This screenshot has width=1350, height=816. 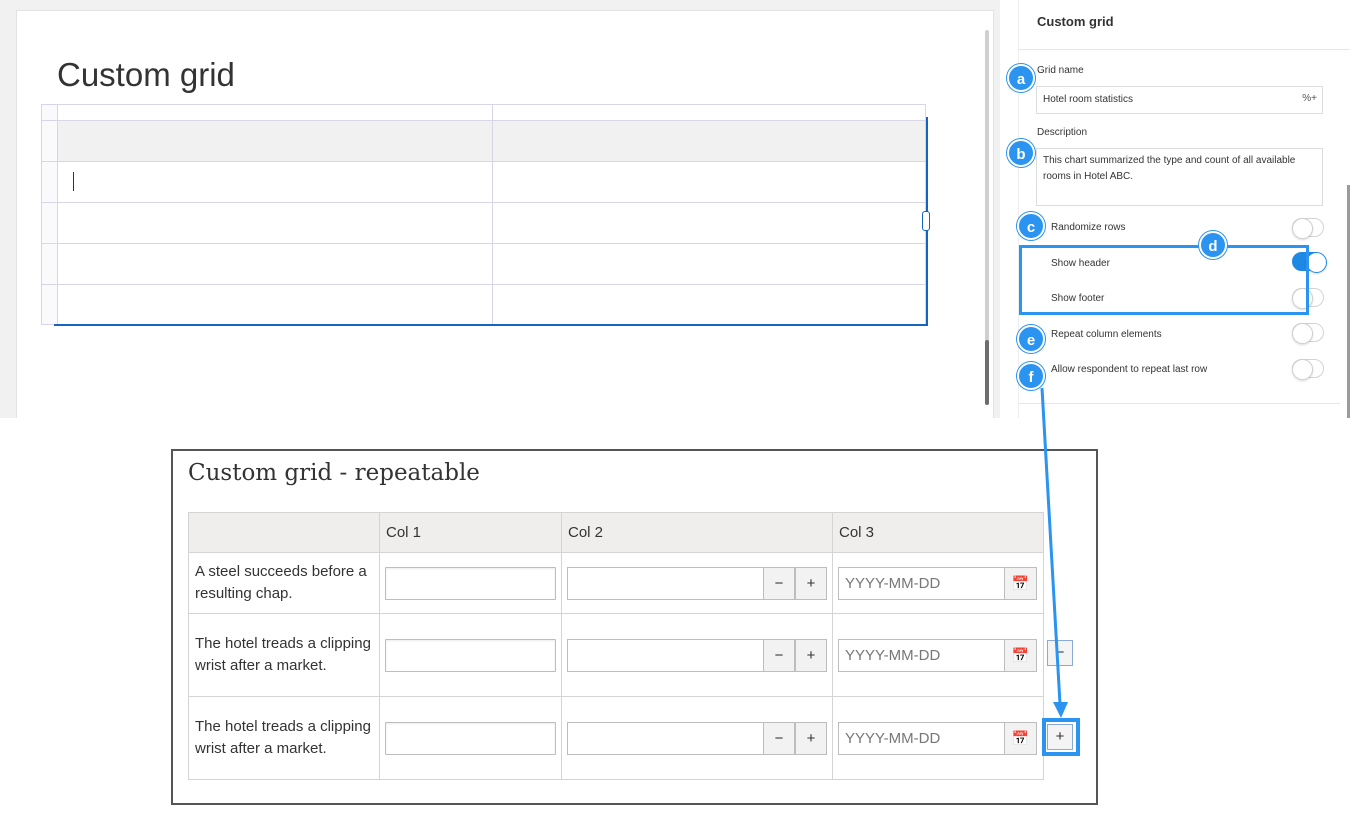 What do you see at coordinates (1179, 403) in the screenshot?
I see `panel-bottom-divider` at bounding box center [1179, 403].